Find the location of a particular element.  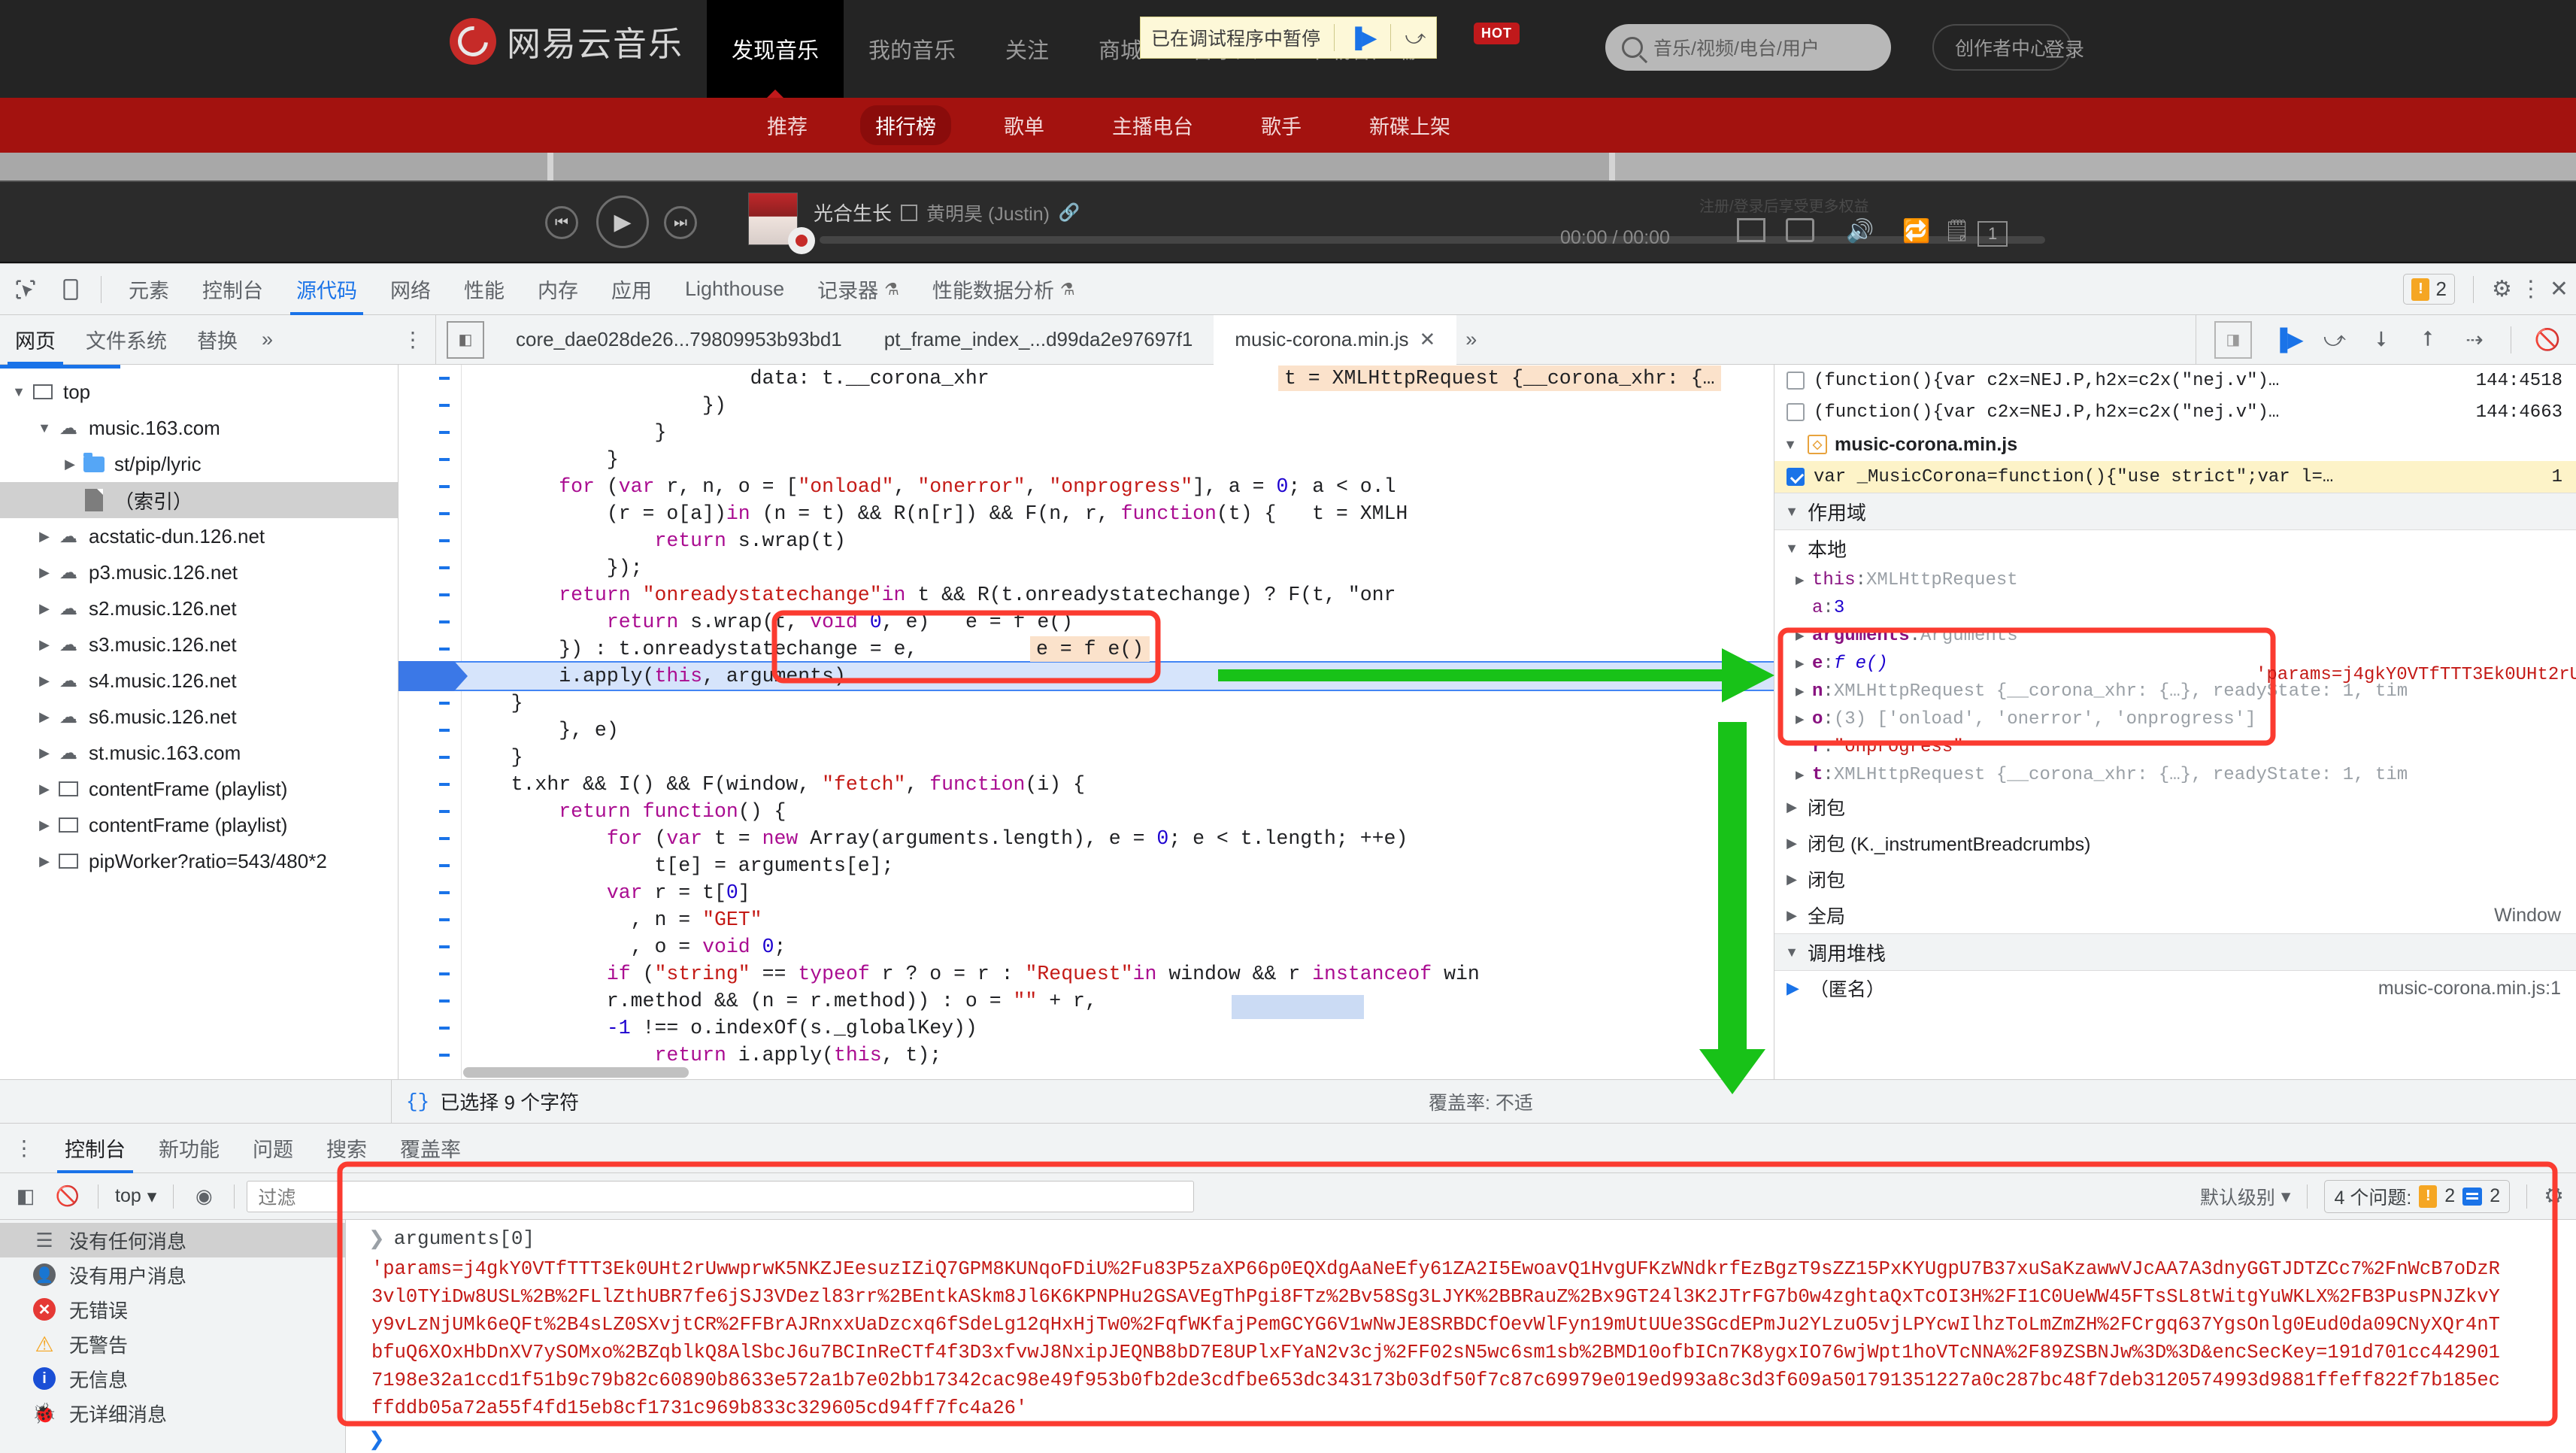

console-sidebar-item: ☰ 没有任何消息 is located at coordinates (172, 1240).